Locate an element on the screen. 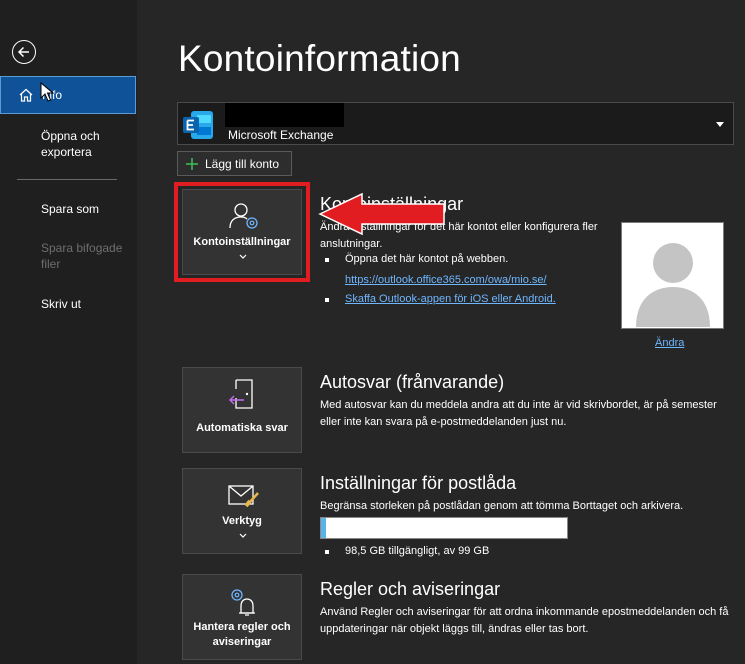  mailbox-settings-title: Inställningar för postlåda is located at coordinates (418, 483).